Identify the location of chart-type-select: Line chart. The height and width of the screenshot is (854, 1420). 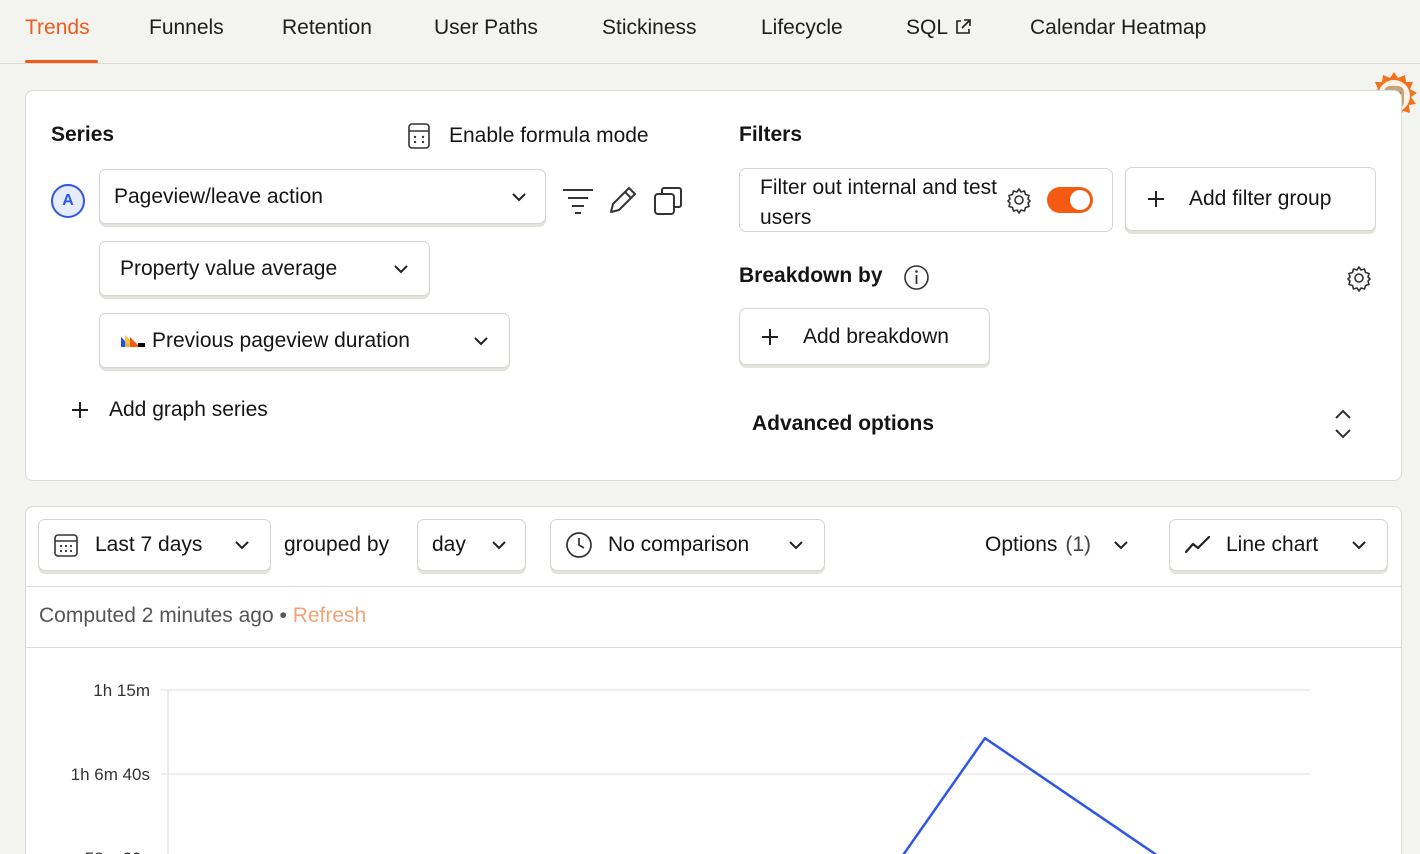
(1278, 545).